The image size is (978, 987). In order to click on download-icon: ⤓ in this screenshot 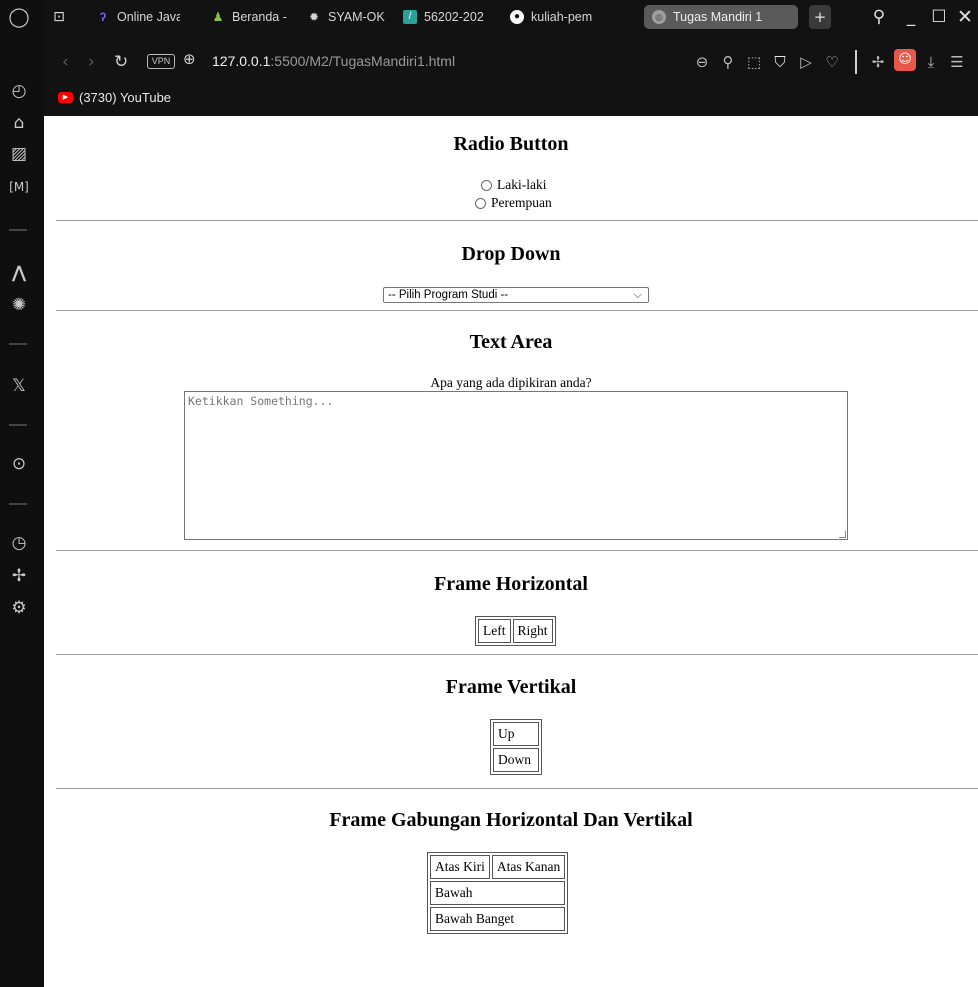, I will do `click(931, 62)`.